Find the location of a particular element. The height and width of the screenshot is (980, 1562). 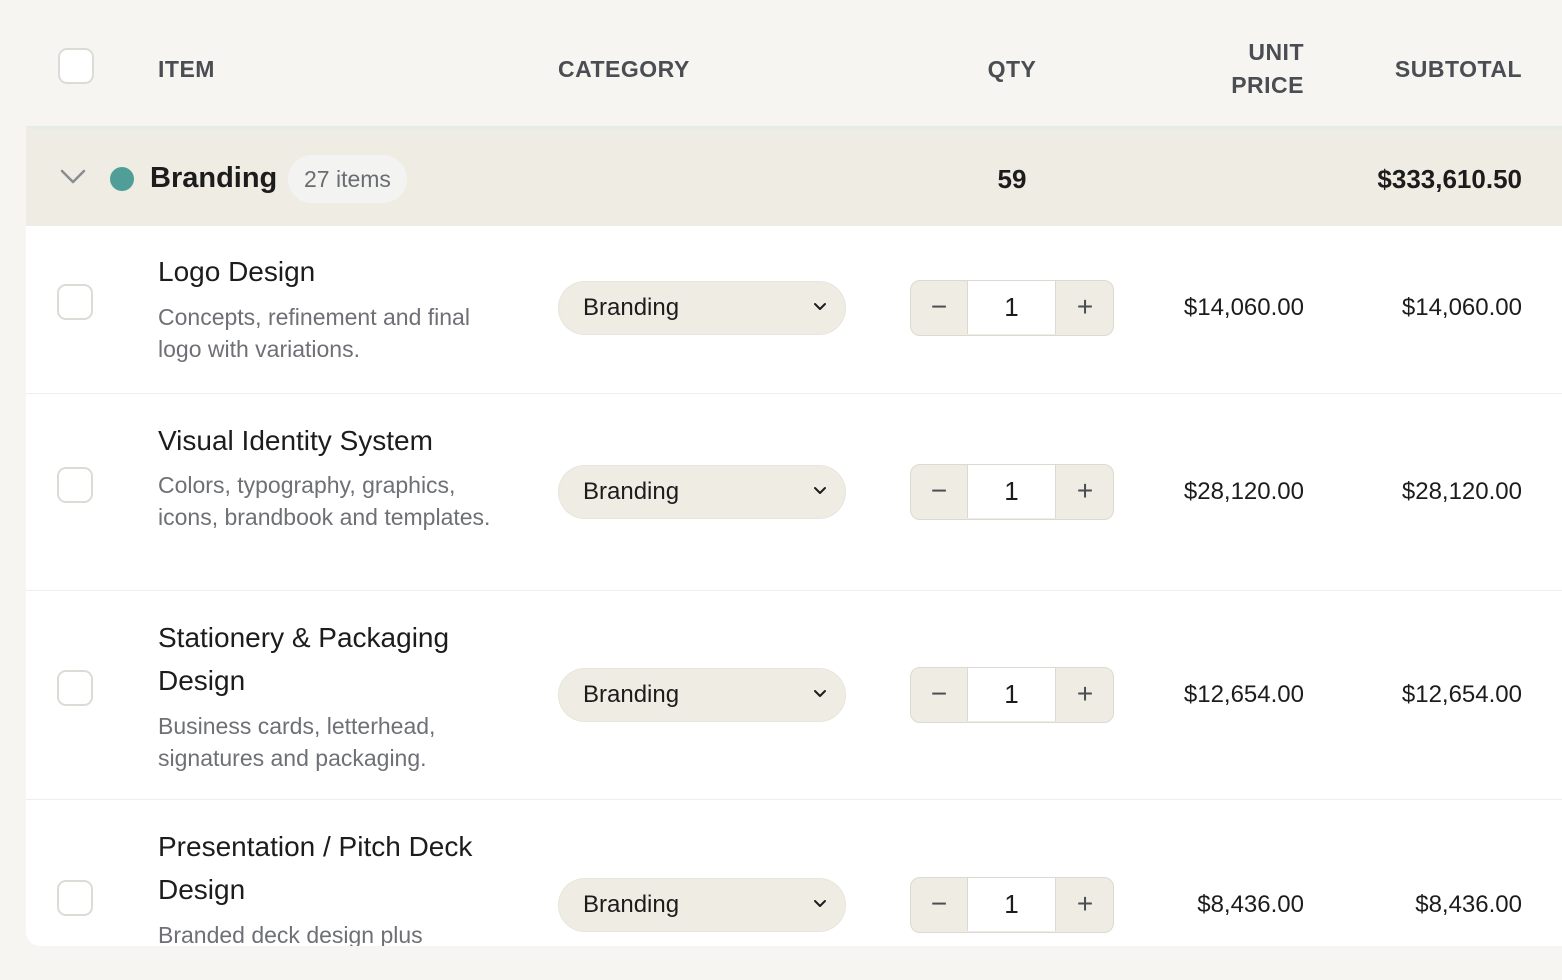

group-qty-total: 59 is located at coordinates (1012, 179).